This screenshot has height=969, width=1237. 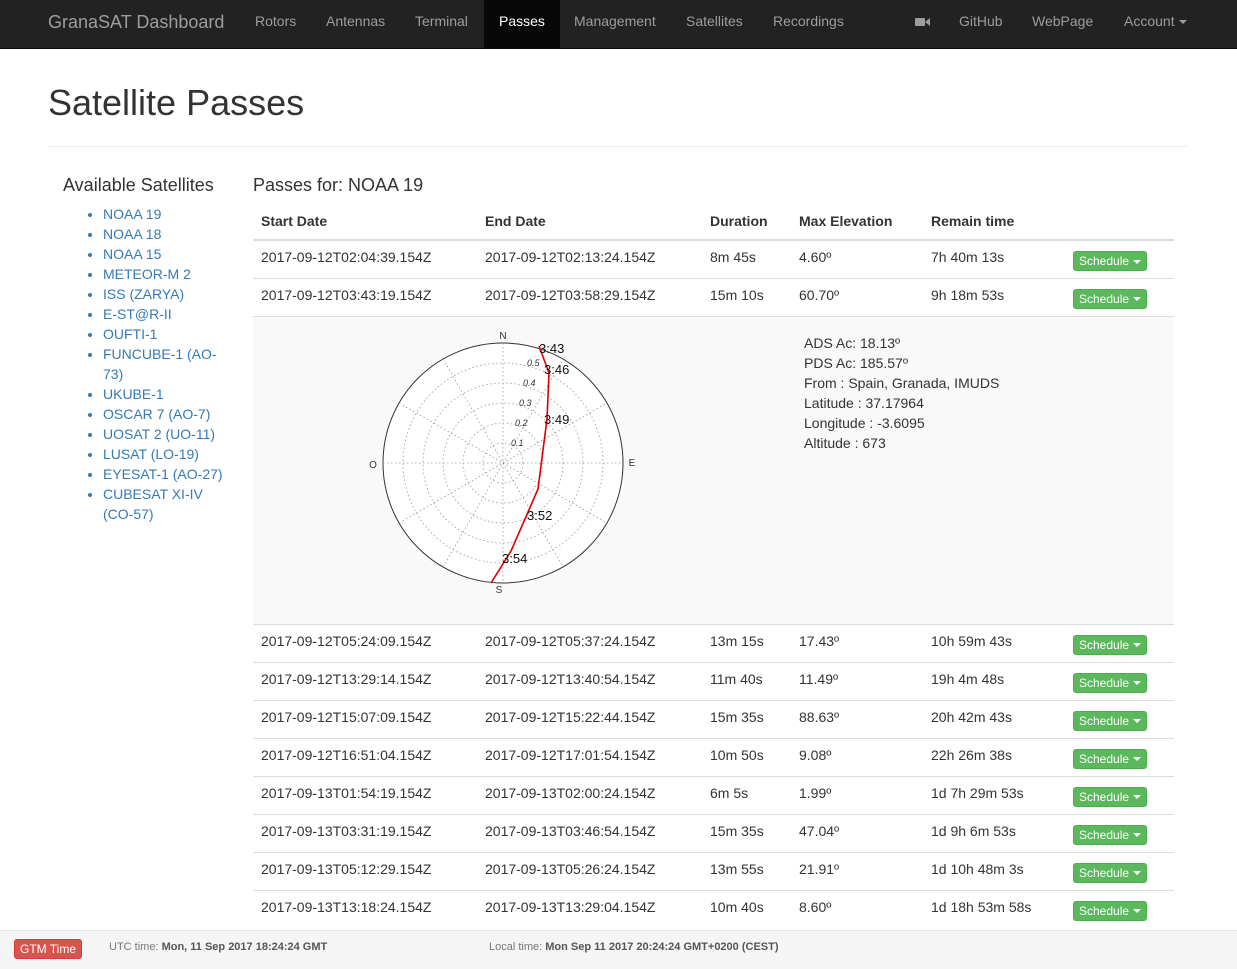 I want to click on nav-github: GitHub, so click(x=981, y=24).